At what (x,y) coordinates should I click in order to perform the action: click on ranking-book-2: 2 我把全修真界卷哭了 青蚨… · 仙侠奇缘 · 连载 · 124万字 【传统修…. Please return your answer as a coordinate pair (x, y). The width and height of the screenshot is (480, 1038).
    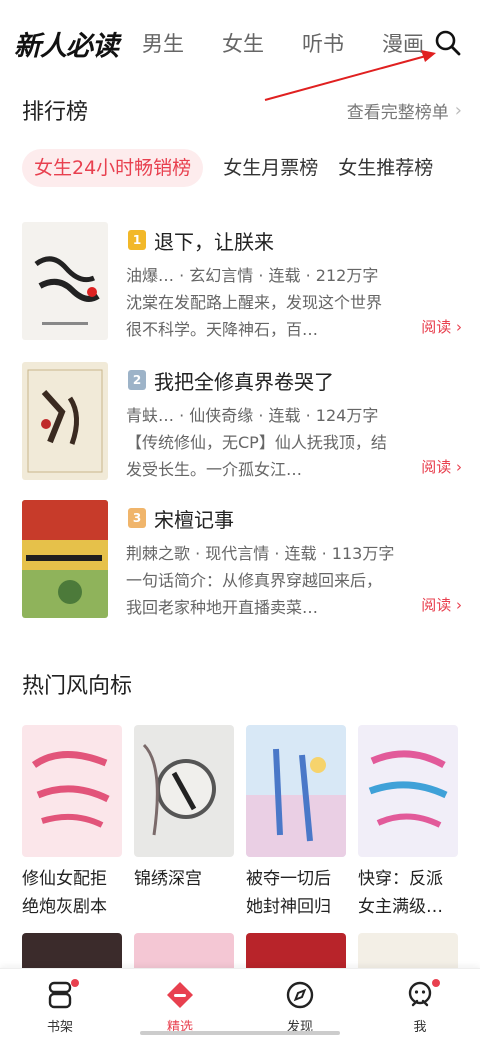
    Looking at the image, I should click on (242, 421).